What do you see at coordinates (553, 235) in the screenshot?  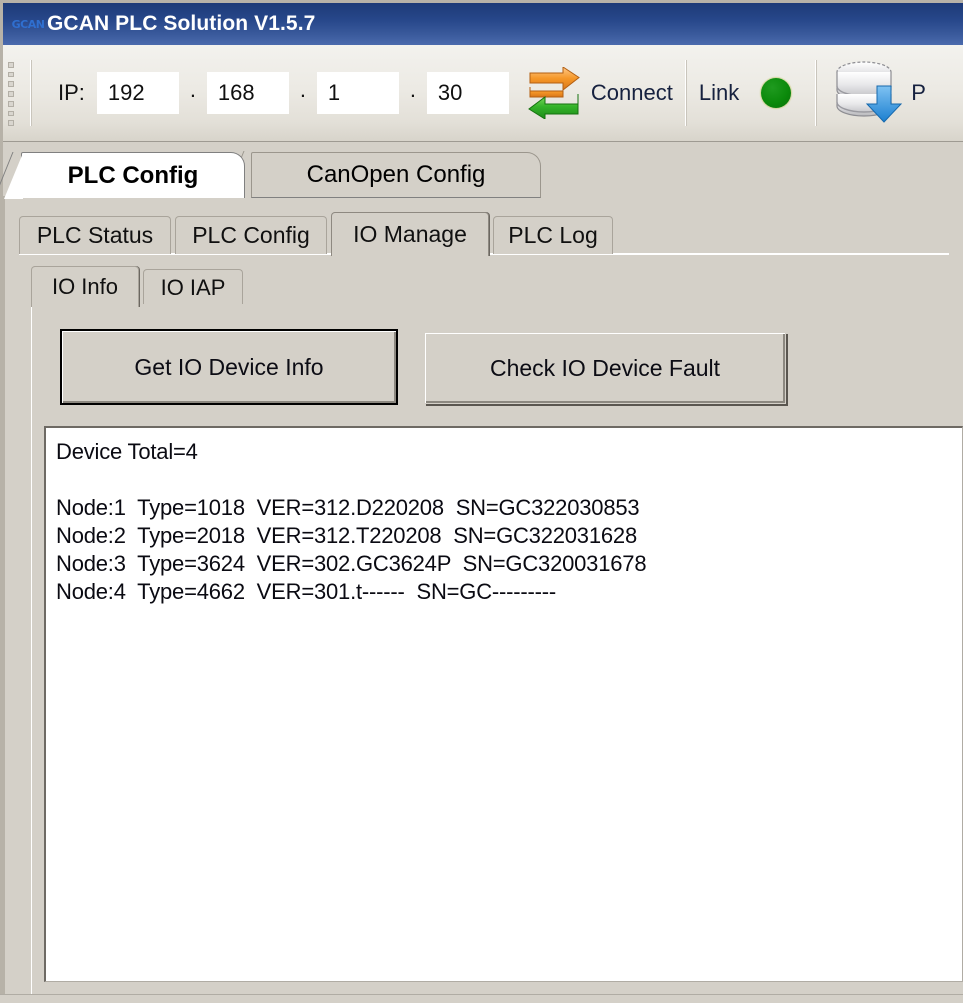 I see `subtab-plc-log: PLC Log` at bounding box center [553, 235].